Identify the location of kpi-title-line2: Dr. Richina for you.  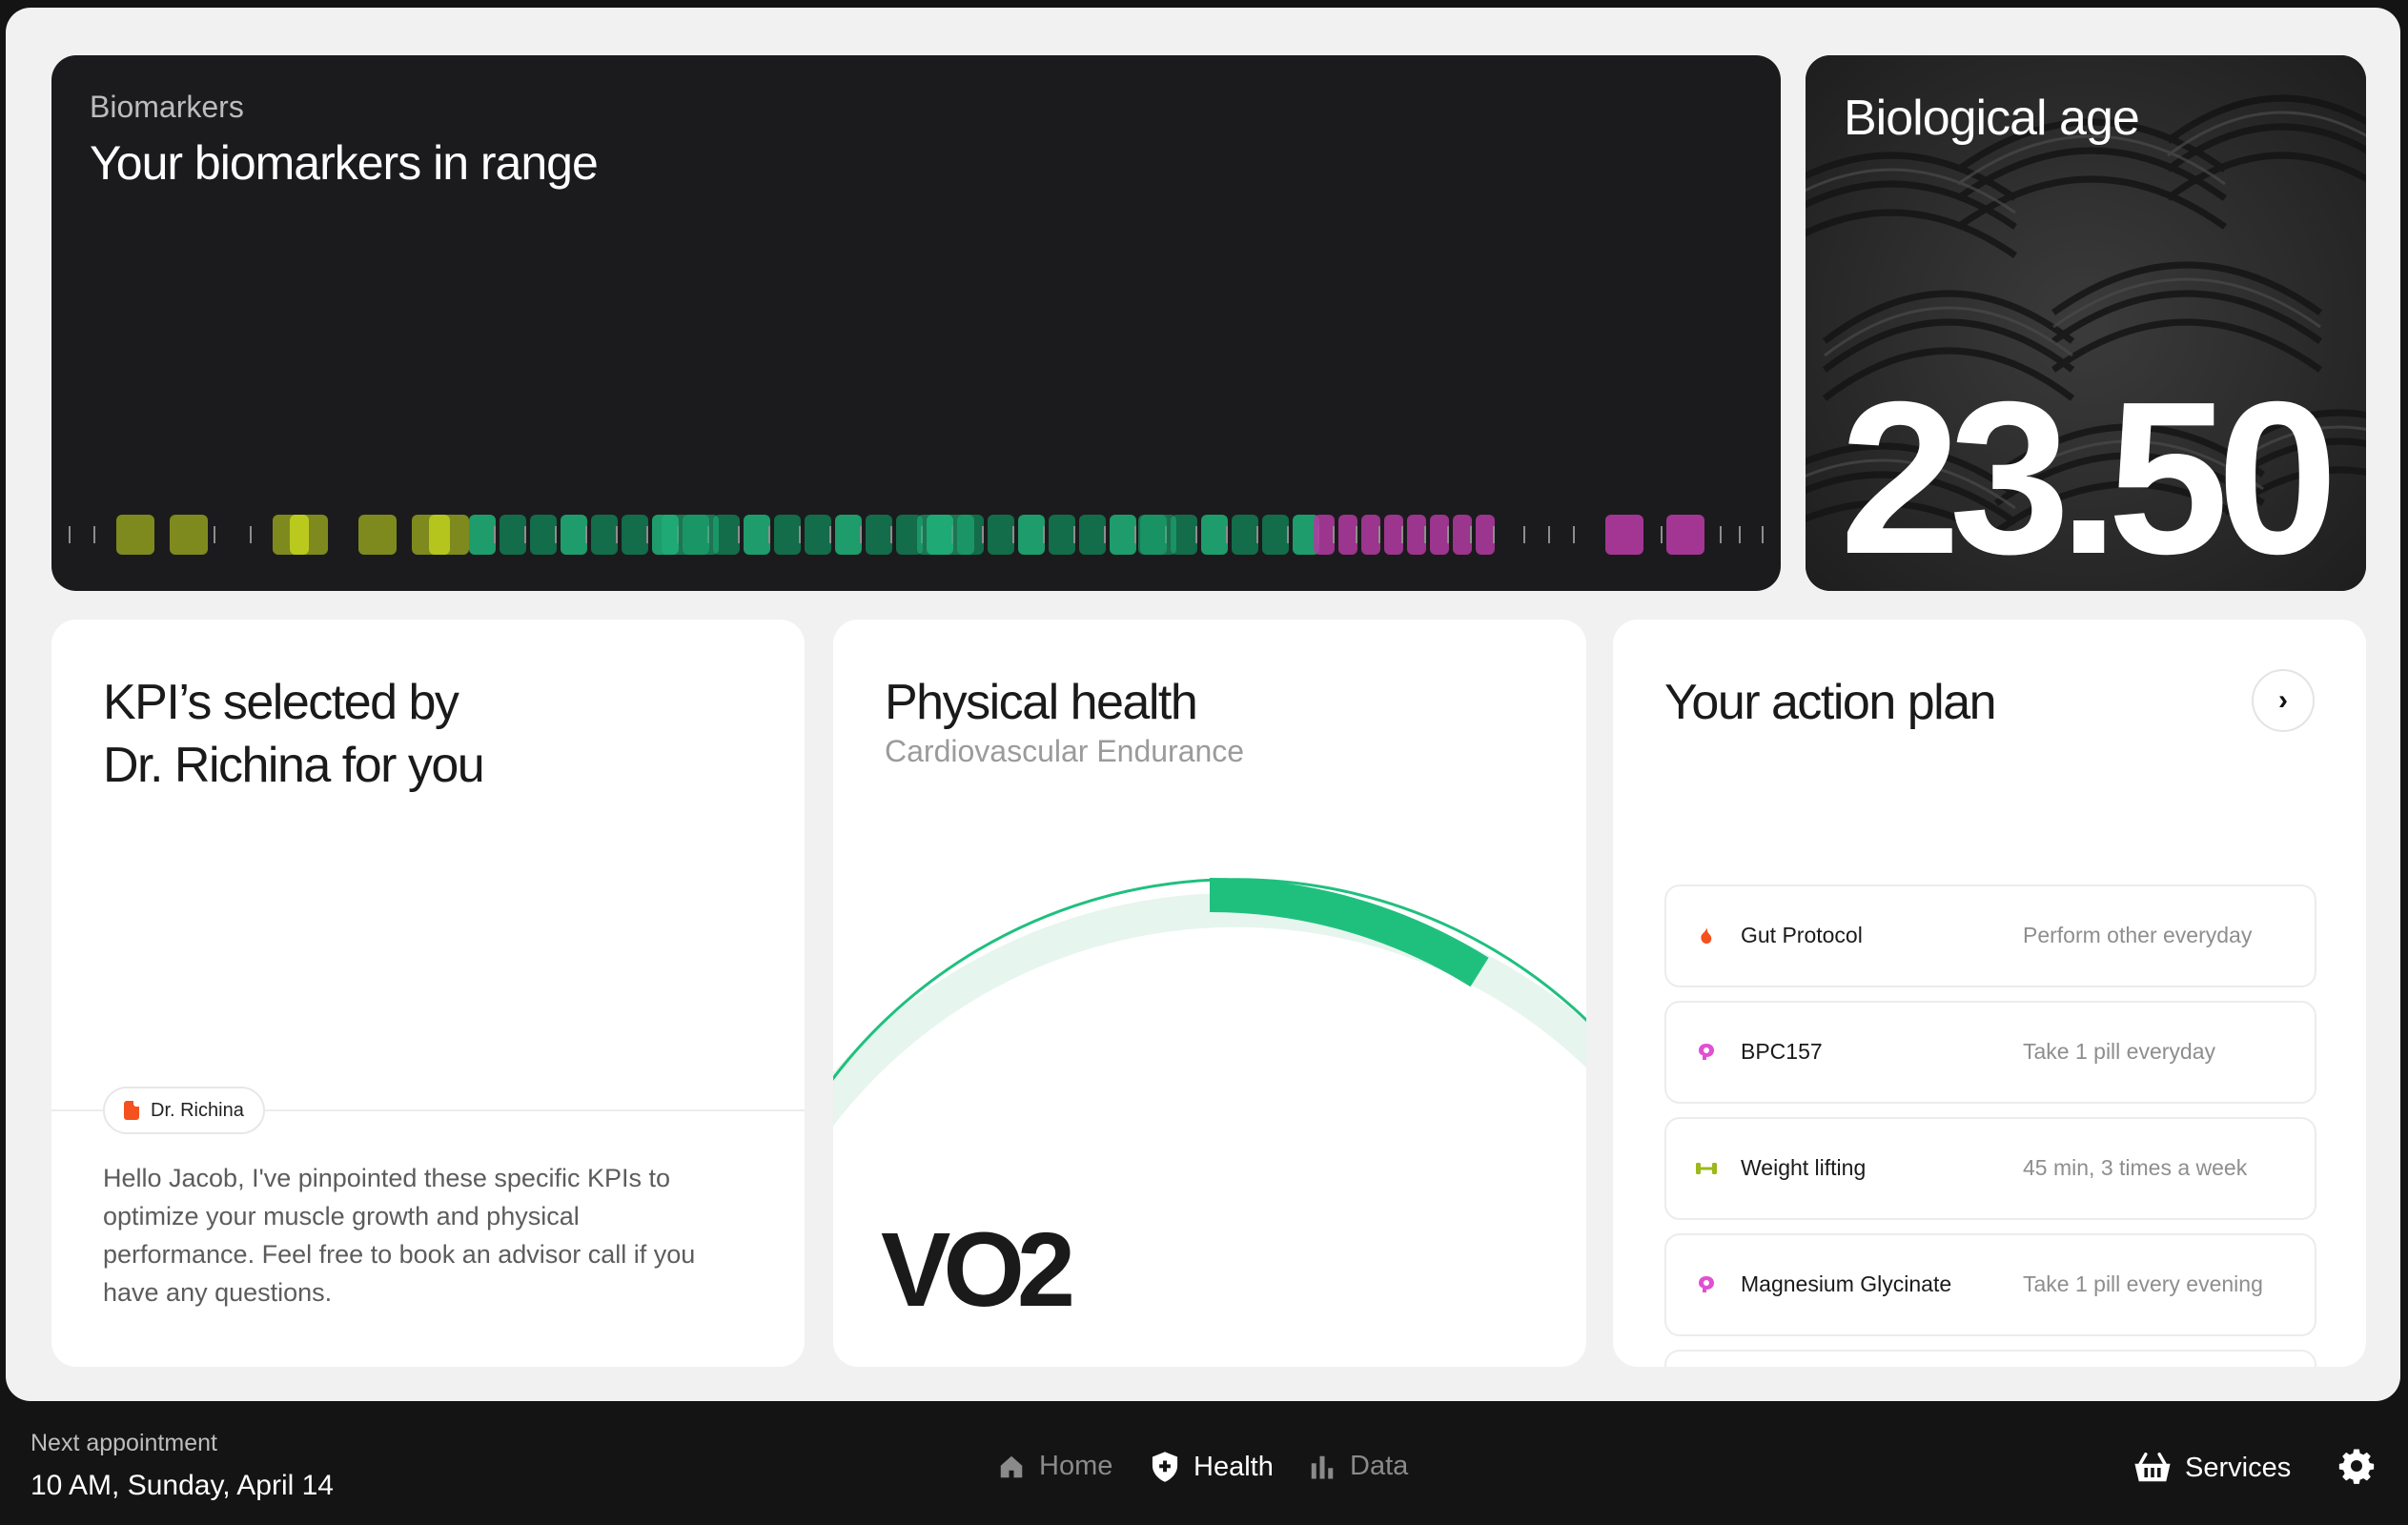
(294, 766).